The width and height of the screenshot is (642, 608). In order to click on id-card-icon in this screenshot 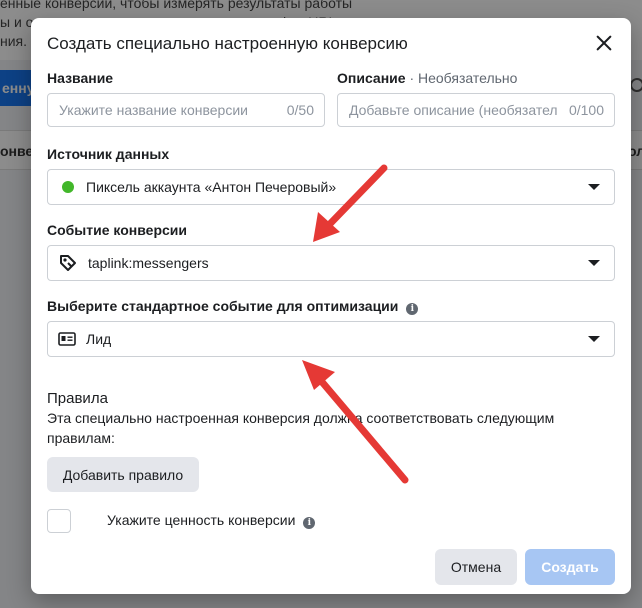, I will do `click(67, 339)`.